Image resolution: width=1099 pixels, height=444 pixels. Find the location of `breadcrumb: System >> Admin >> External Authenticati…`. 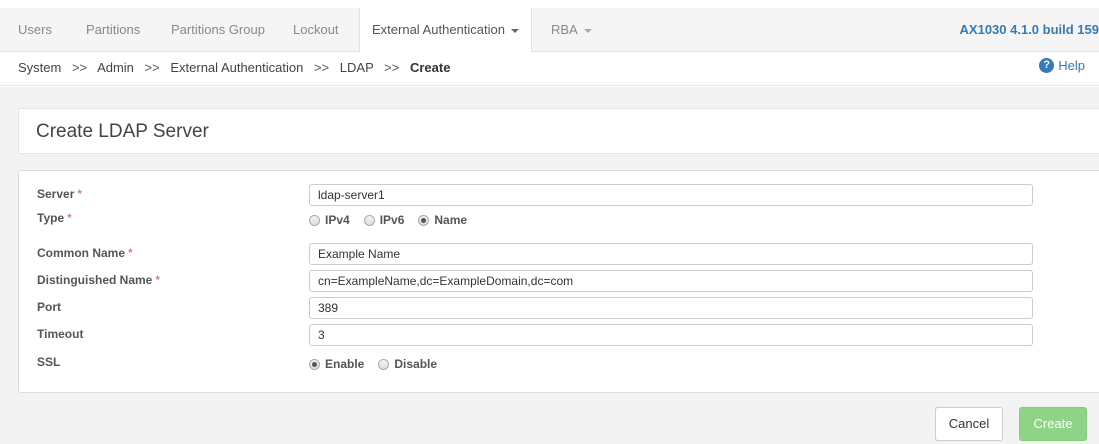

breadcrumb: System >> Admin >> External Authenticati… is located at coordinates (234, 67).